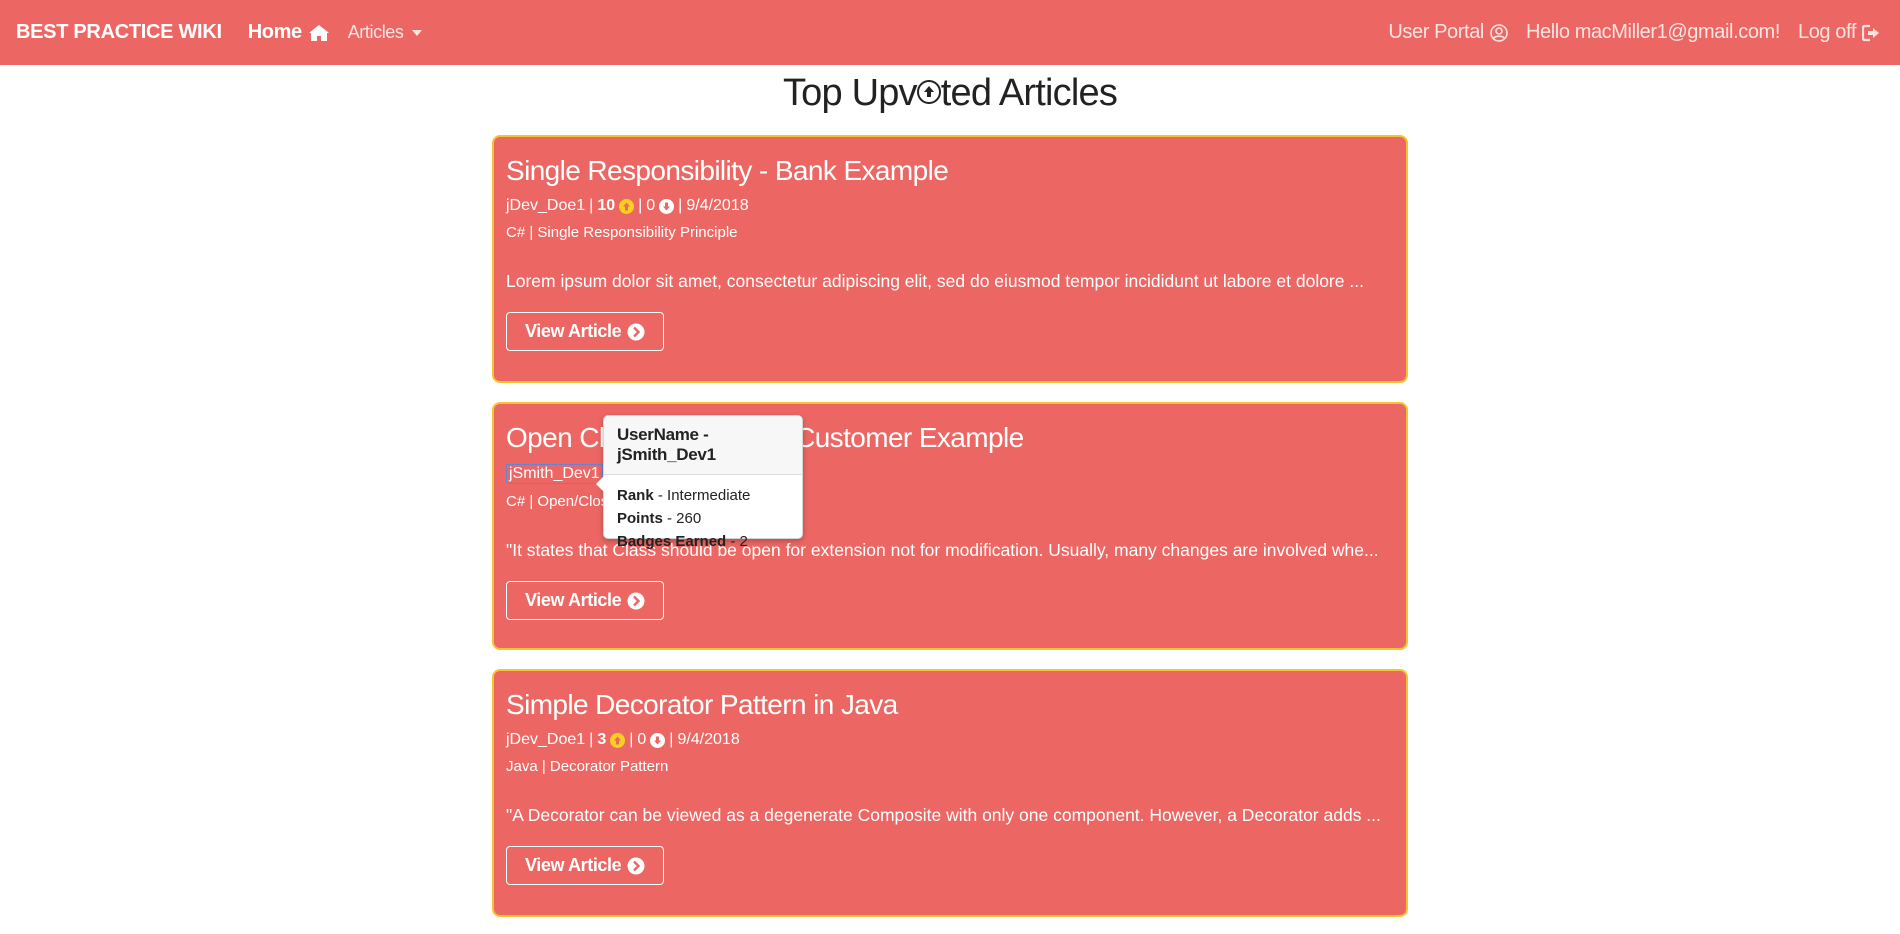 This screenshot has height=934, width=1900. Describe the element at coordinates (606, 205) in the screenshot. I see `upvote-count: 10` at that location.